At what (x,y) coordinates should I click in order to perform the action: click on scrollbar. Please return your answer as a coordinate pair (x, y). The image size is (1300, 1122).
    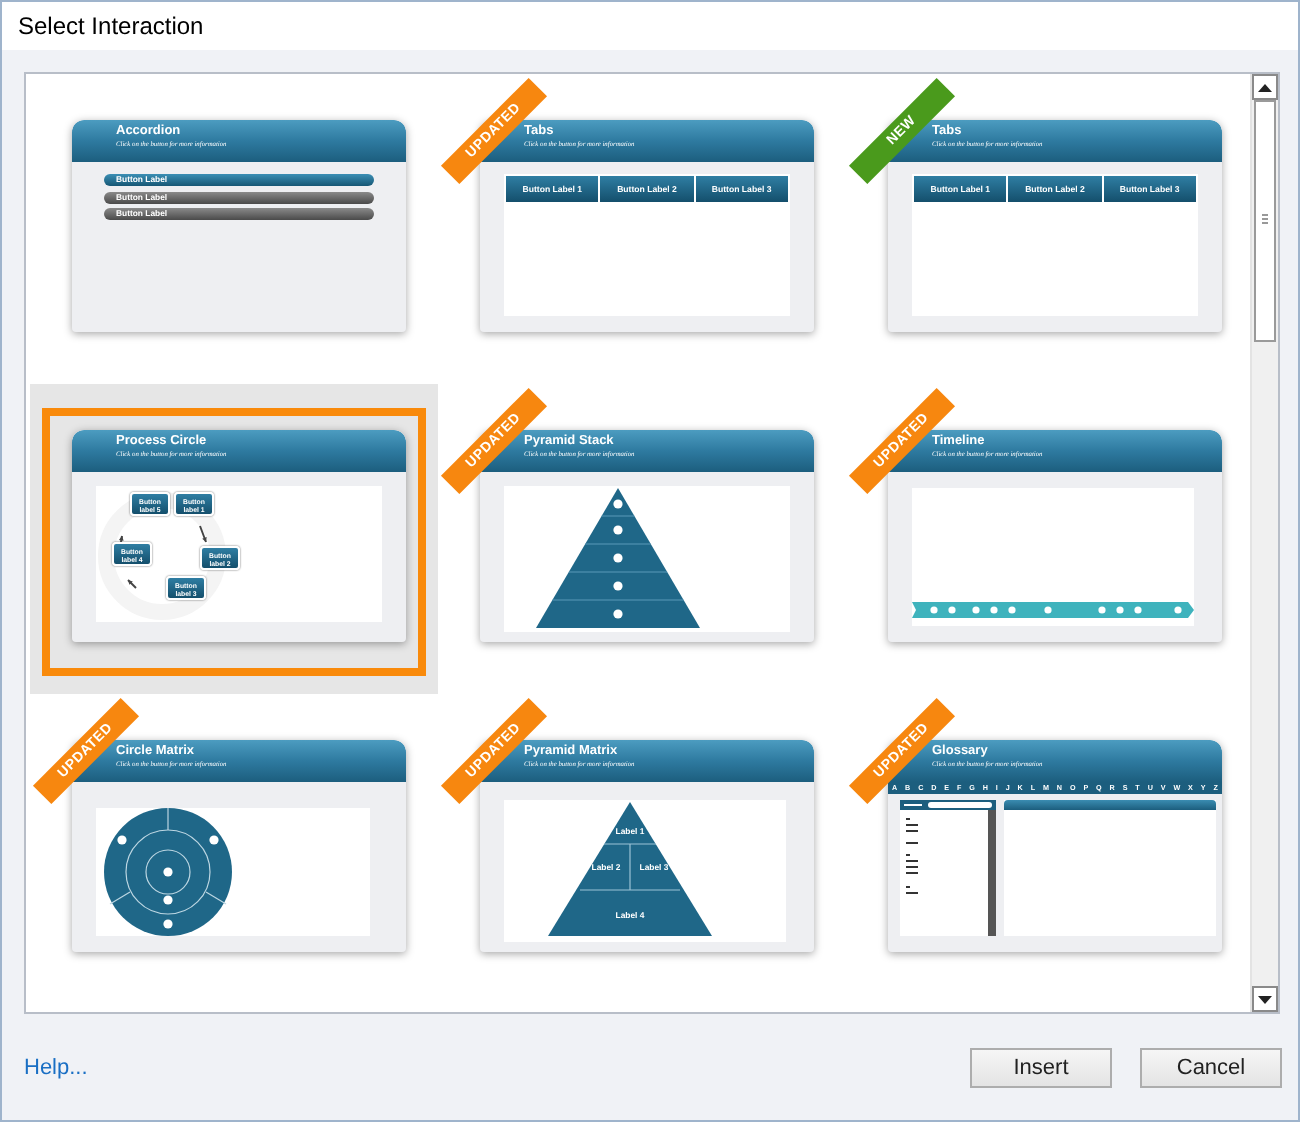
    Looking at the image, I should click on (1264, 543).